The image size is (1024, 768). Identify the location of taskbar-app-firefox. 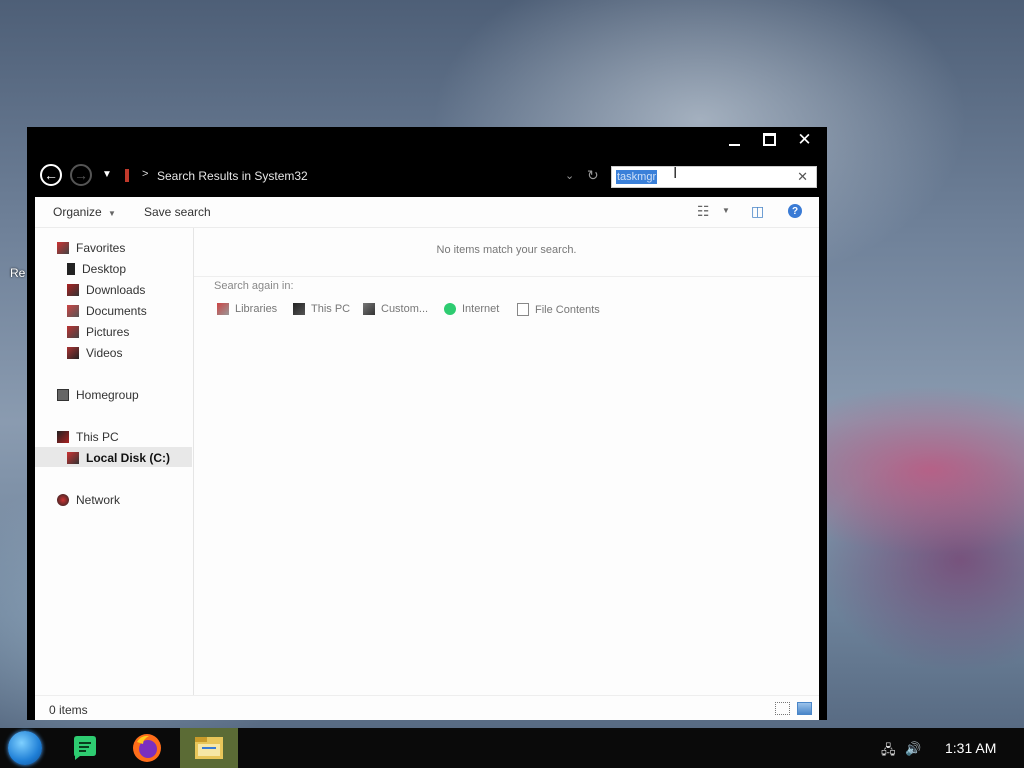
(147, 748).